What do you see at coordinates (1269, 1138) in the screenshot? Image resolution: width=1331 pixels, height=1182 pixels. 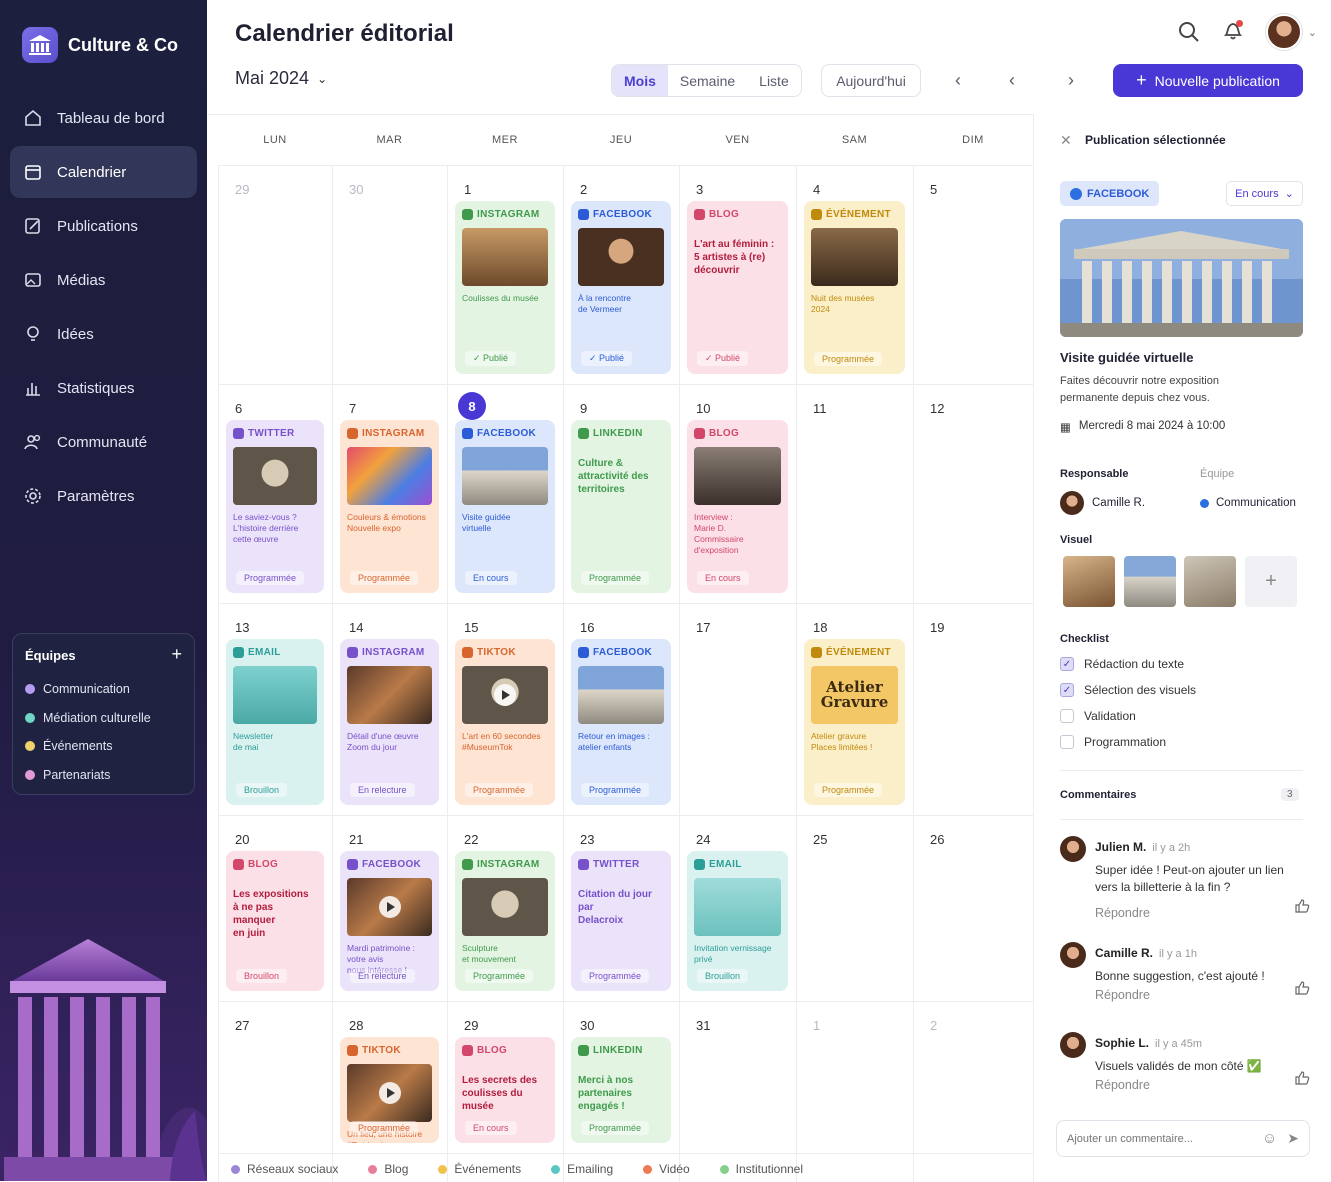 I see `emoji-icon: ☺` at bounding box center [1269, 1138].